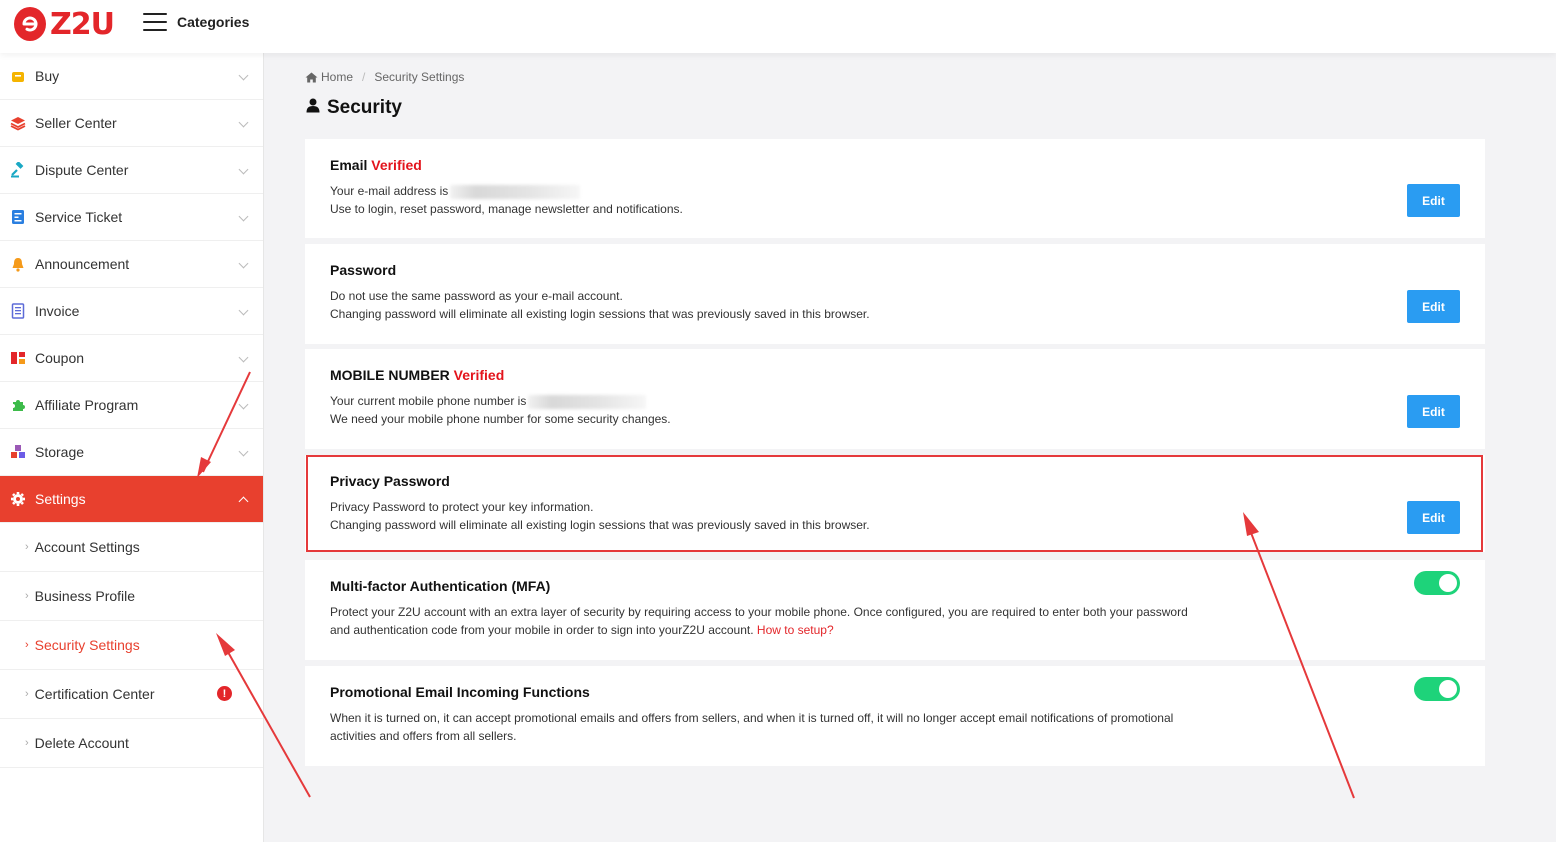  What do you see at coordinates (155, 22) in the screenshot?
I see `hamburger-icon` at bounding box center [155, 22].